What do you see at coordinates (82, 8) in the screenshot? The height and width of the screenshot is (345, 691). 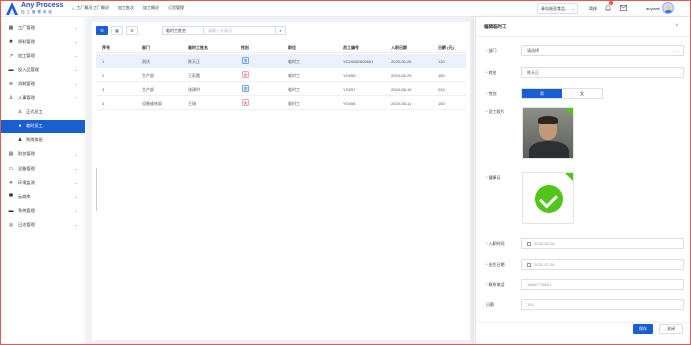 I see `home-link: ⌂ 工厂概况` at bounding box center [82, 8].